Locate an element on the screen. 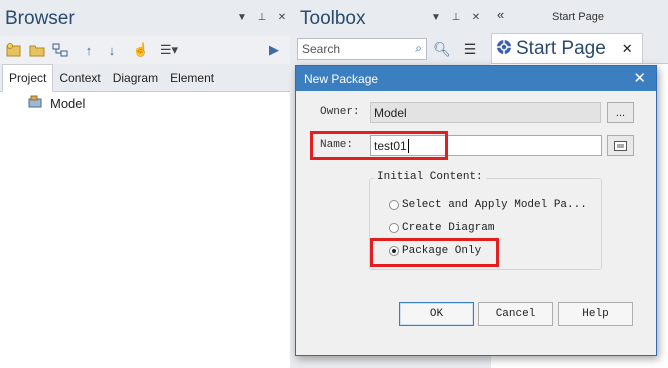 This screenshot has height=368, width=668. dialog-titlebar: New Package ✕ is located at coordinates (476, 78).